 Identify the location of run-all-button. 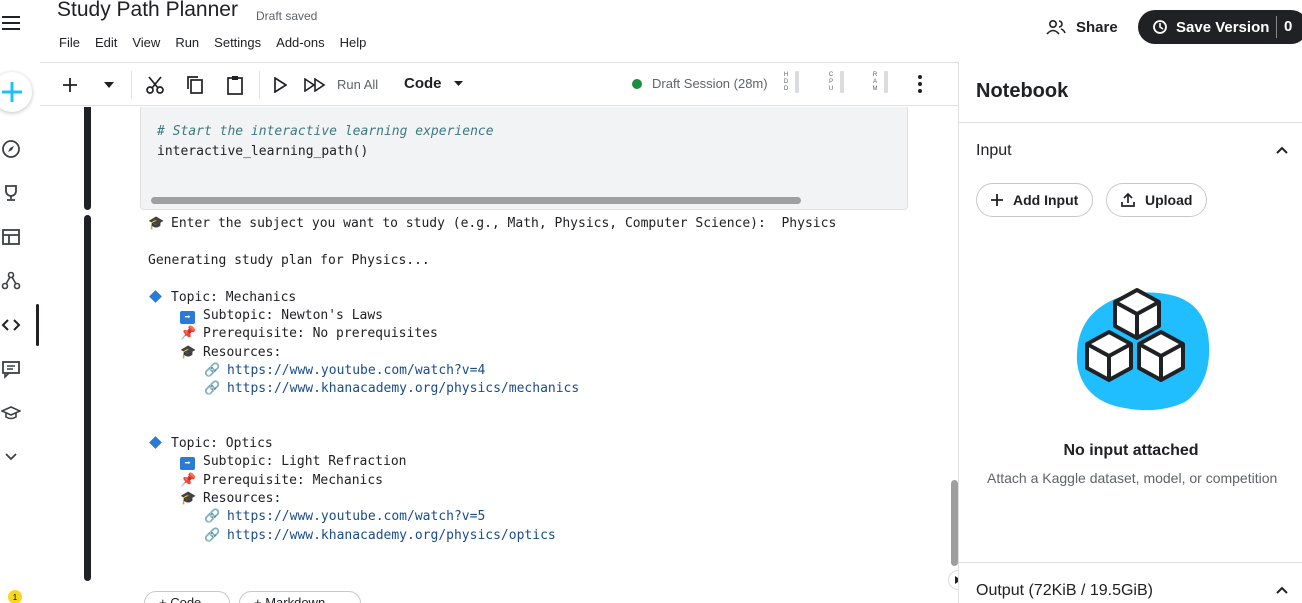
(315, 85).